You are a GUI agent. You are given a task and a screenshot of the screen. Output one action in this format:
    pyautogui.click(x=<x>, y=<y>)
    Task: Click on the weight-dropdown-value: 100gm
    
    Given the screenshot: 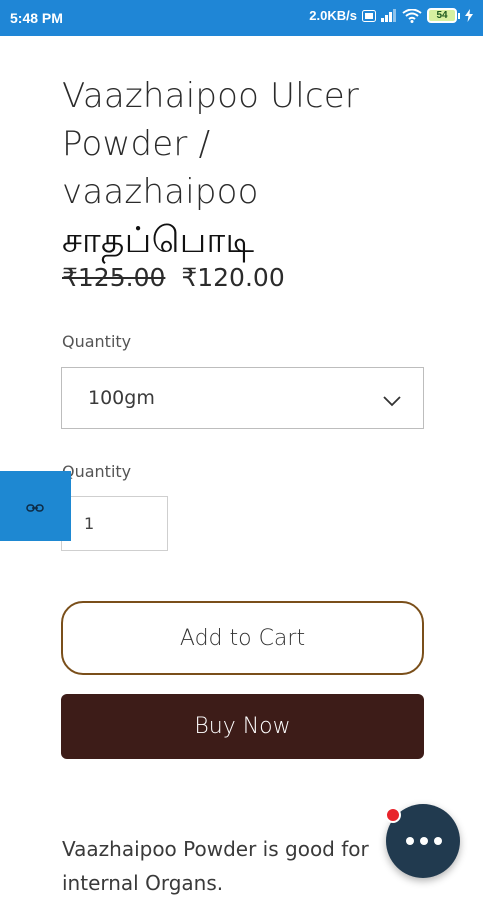 What is the action you would take?
    pyautogui.click(x=121, y=398)
    